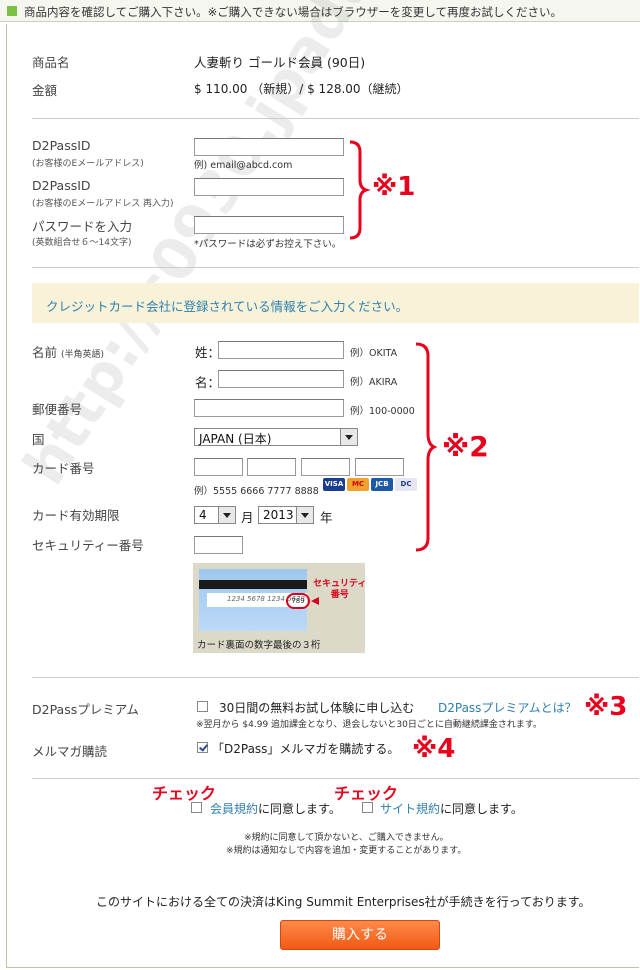 The width and height of the screenshot is (640, 970). I want to click on d2passid-input, so click(269, 147).